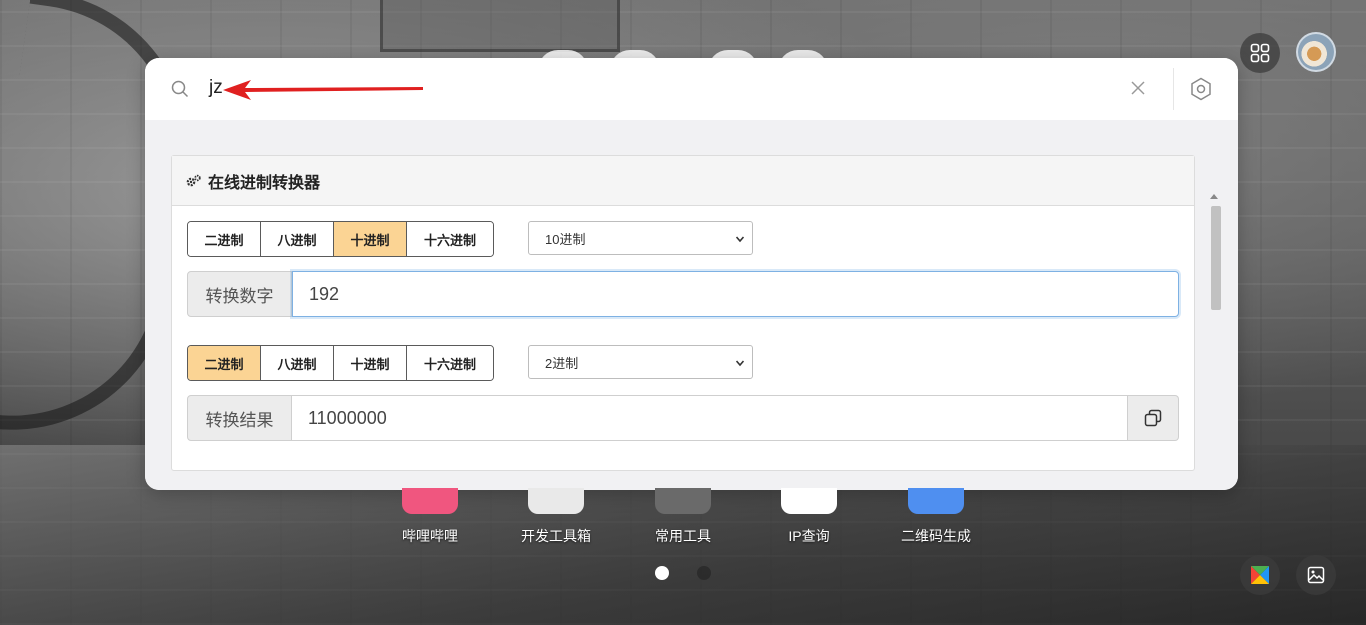 The height and width of the screenshot is (625, 1366). I want to click on copy-button, so click(1153, 418).